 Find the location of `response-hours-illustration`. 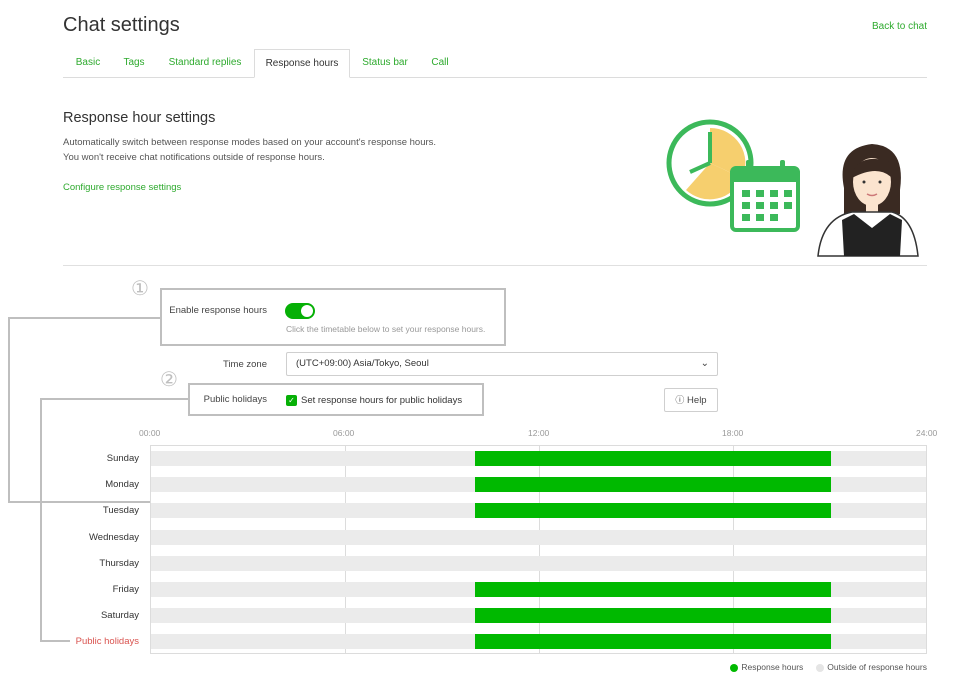

response-hours-illustration is located at coordinates (792, 188).